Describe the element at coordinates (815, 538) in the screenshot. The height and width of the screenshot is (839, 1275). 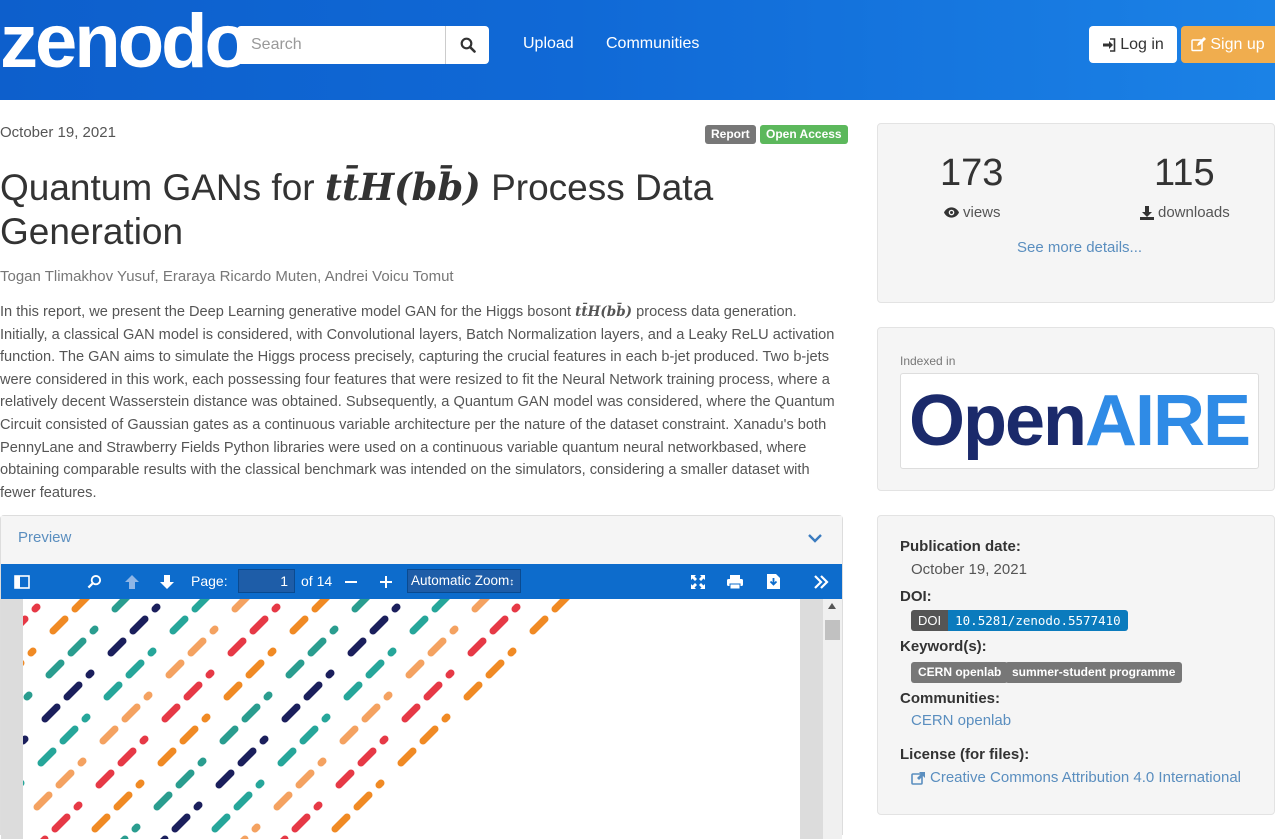
I see `chevron-down-icon` at that location.